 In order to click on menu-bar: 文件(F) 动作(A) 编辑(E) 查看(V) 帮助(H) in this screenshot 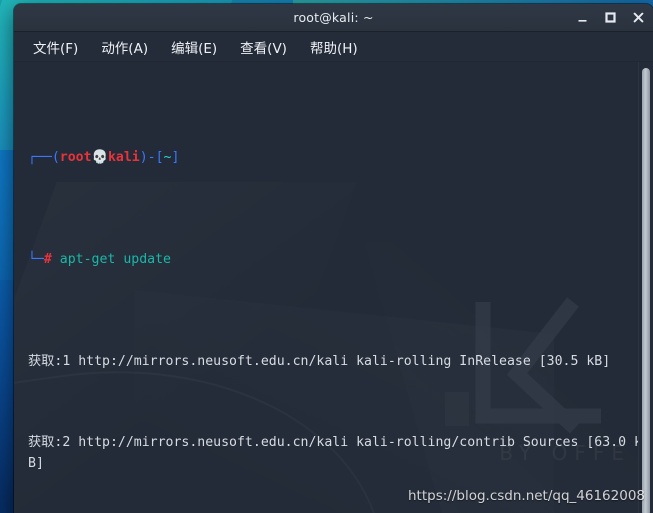, I will do `click(333, 47)`.